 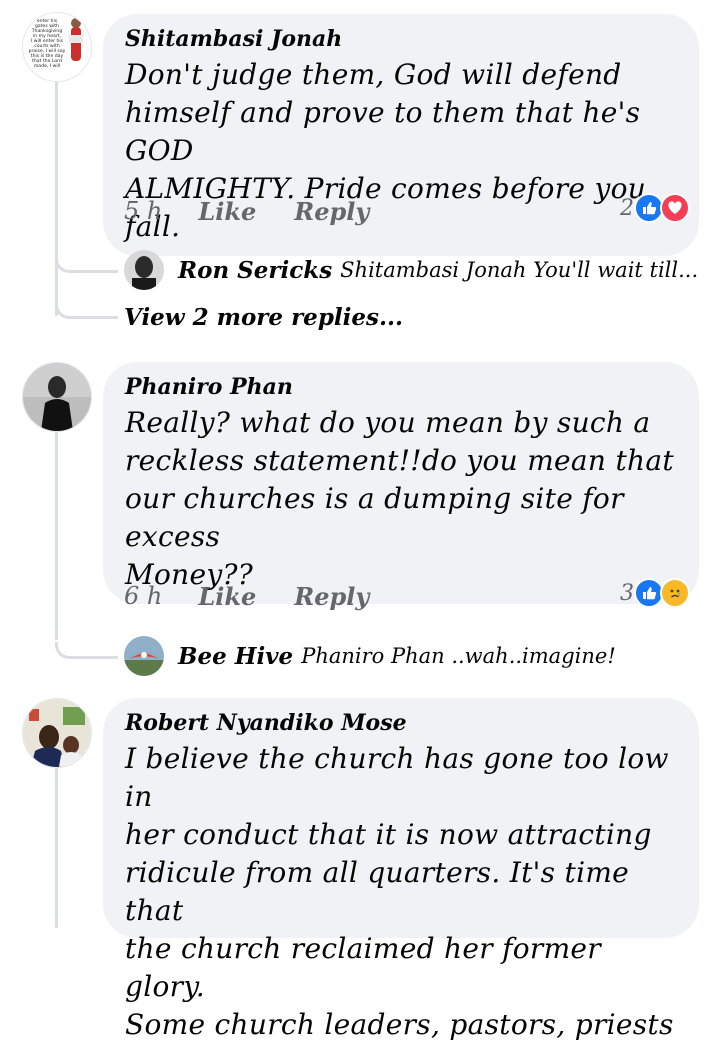 I want to click on love-icon, so click(x=675, y=208).